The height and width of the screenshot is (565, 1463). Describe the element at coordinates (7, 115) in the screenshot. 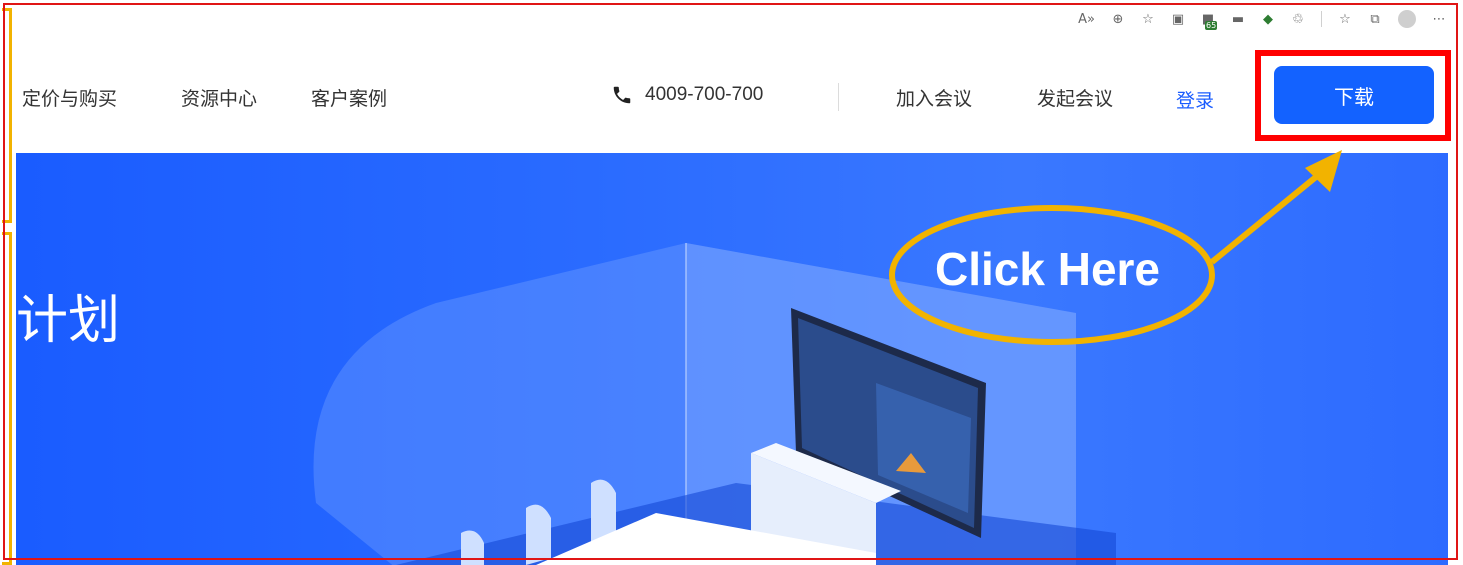

I see `bracket-segment-top` at that location.